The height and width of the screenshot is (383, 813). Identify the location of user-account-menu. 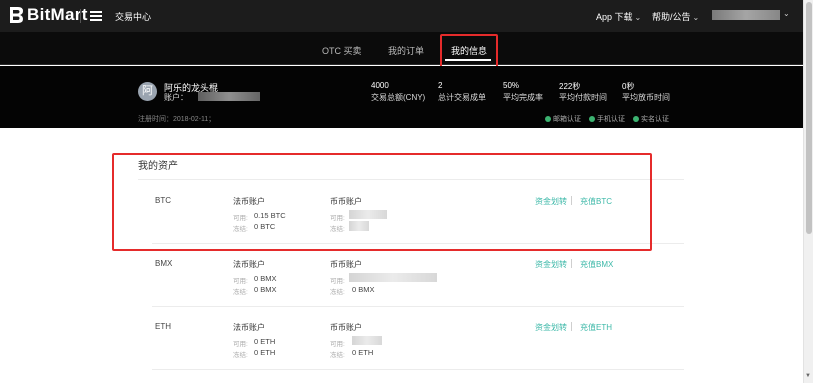
(746, 15).